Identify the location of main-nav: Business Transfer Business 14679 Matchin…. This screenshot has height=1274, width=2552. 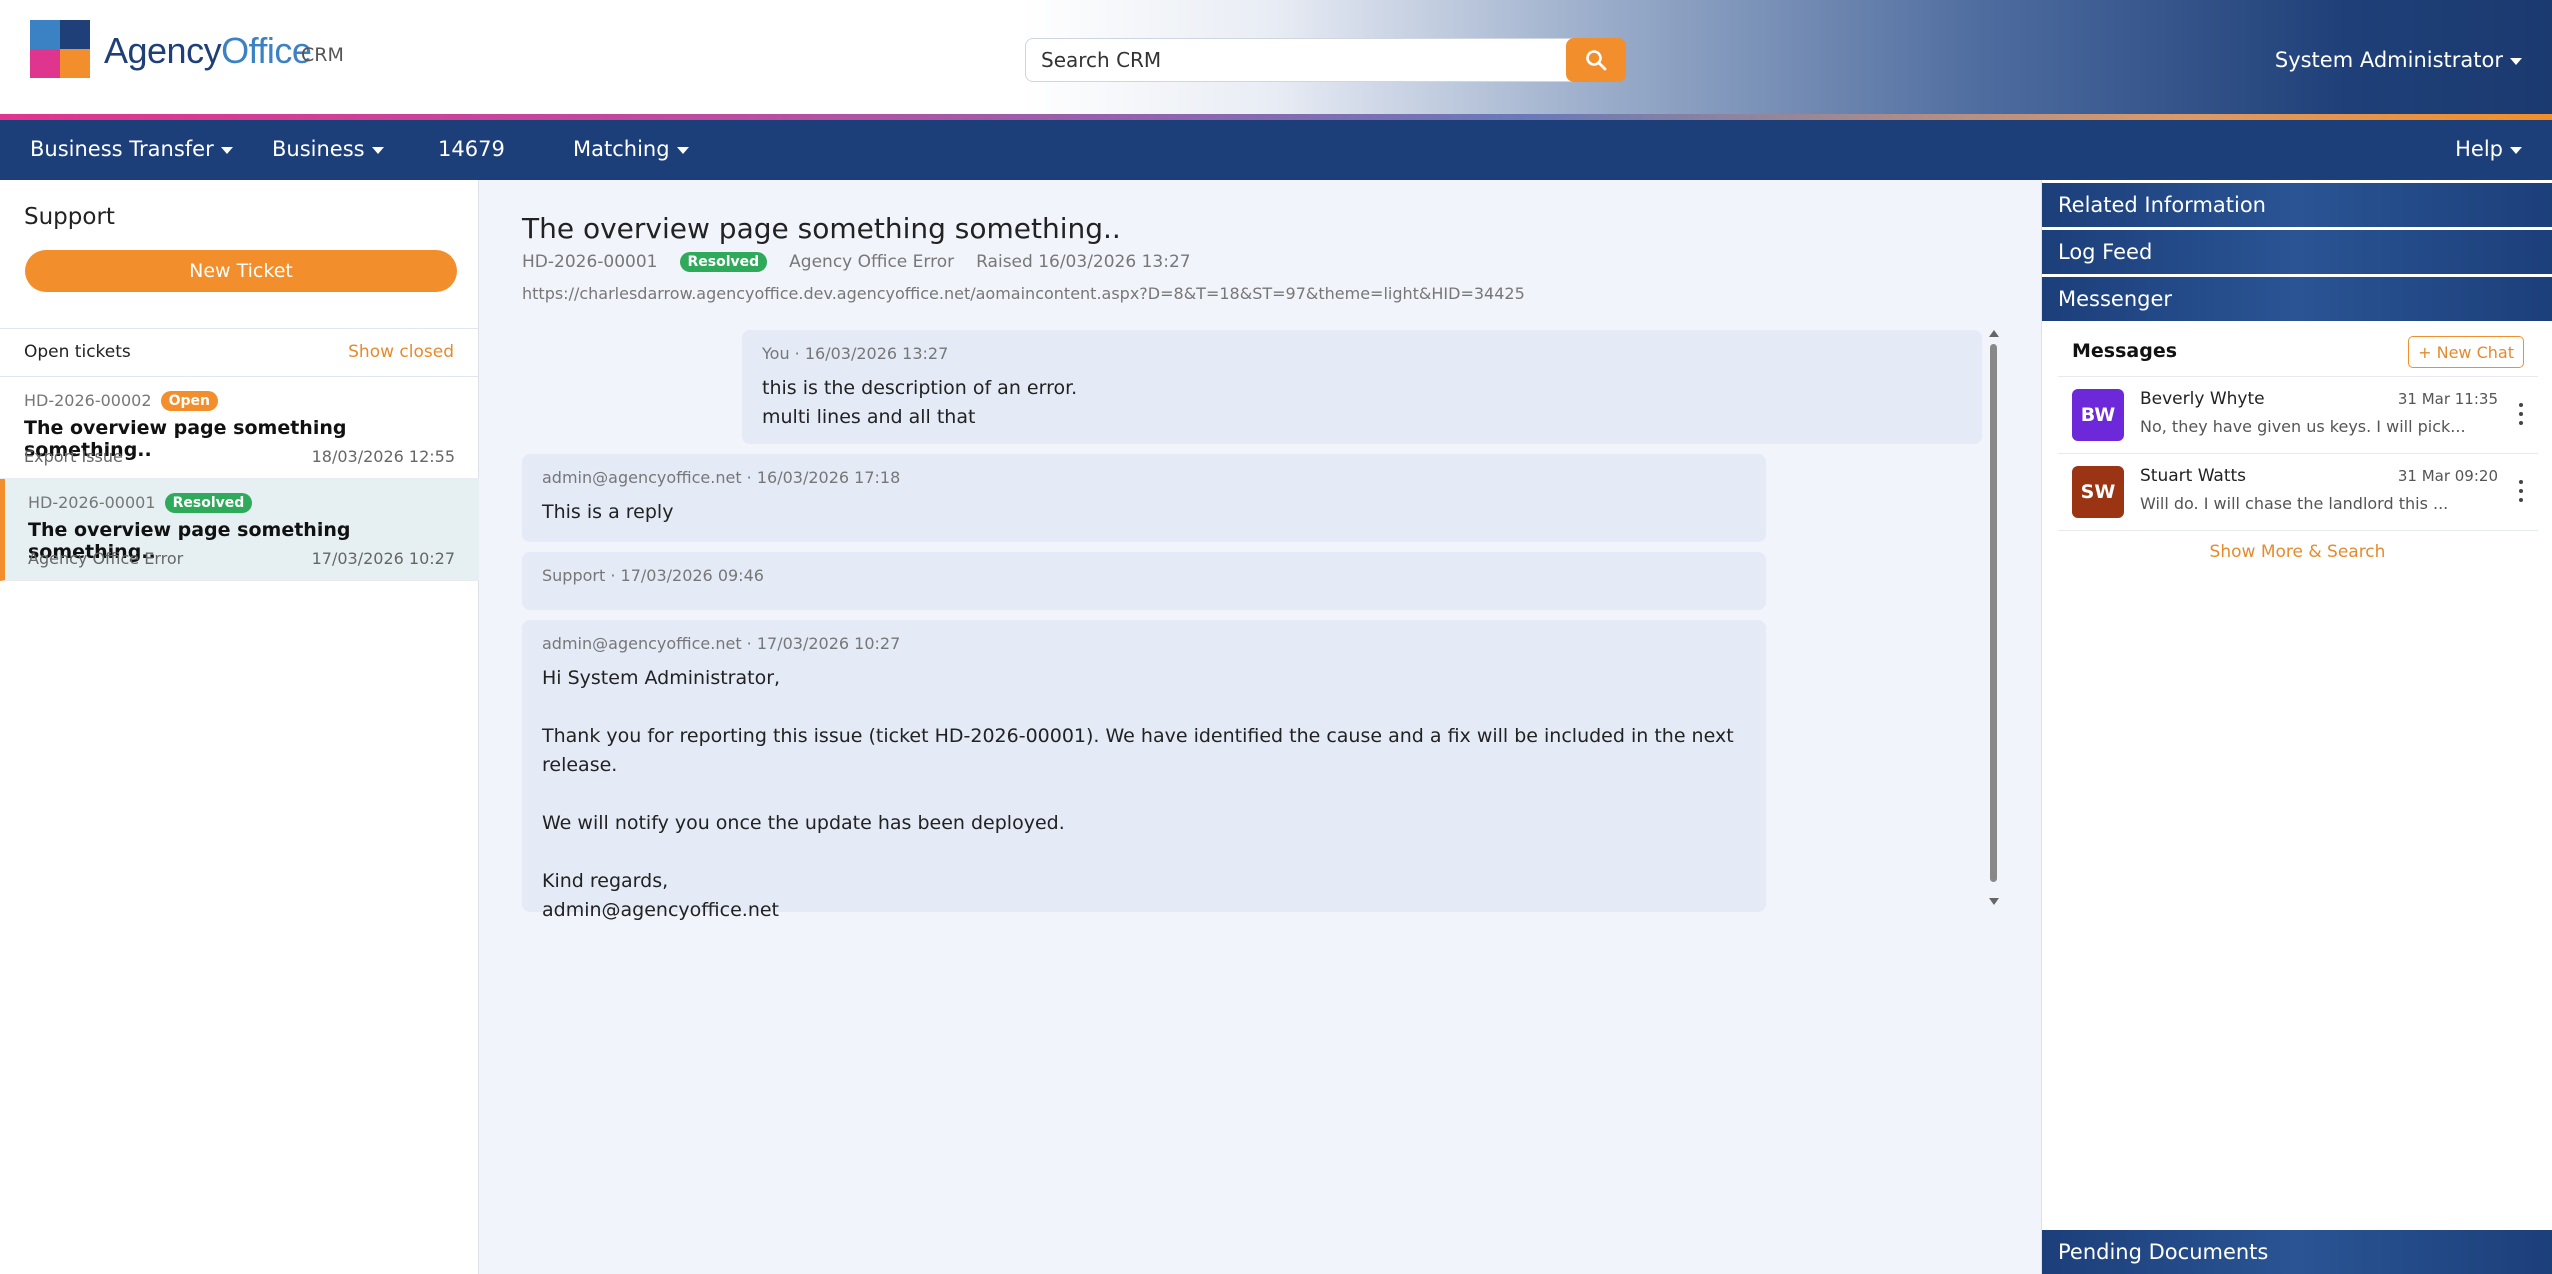
(1276, 150).